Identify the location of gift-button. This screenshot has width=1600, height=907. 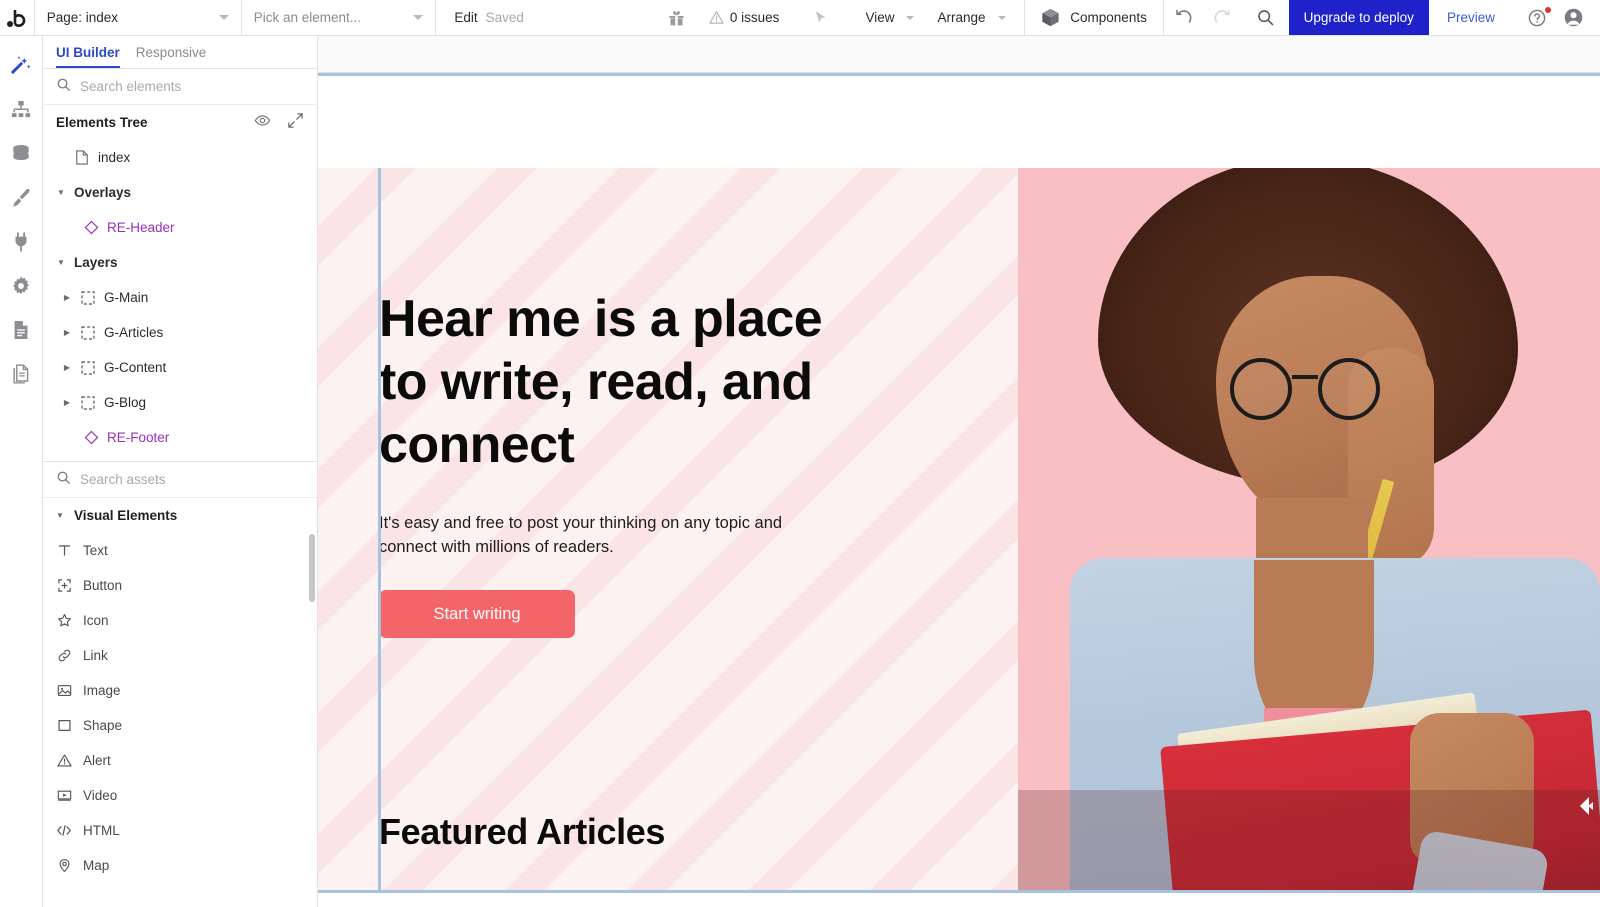
(676, 17).